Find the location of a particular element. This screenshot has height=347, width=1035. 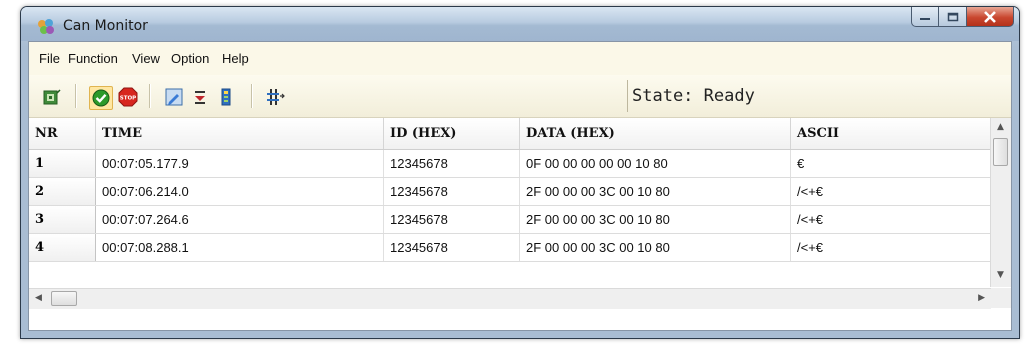

stop-button: STOP is located at coordinates (128, 97).